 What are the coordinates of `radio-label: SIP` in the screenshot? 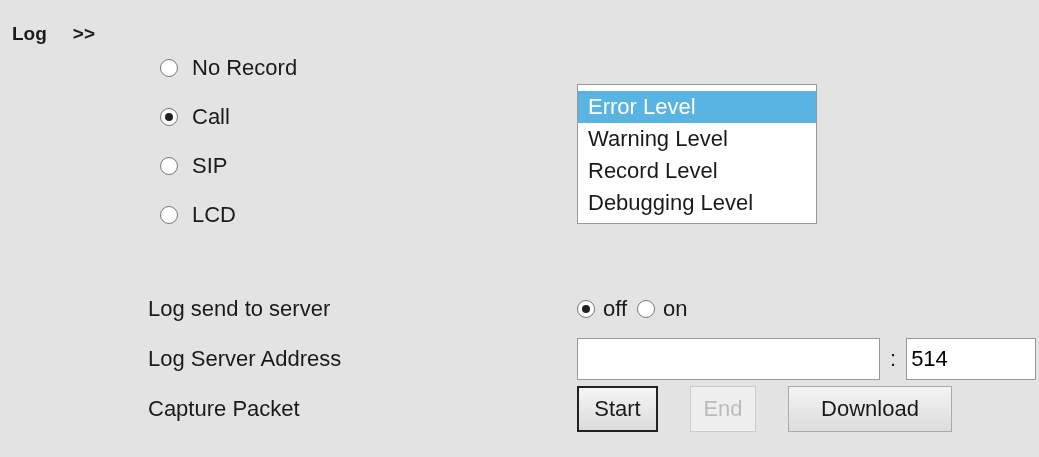 It's located at (210, 165).